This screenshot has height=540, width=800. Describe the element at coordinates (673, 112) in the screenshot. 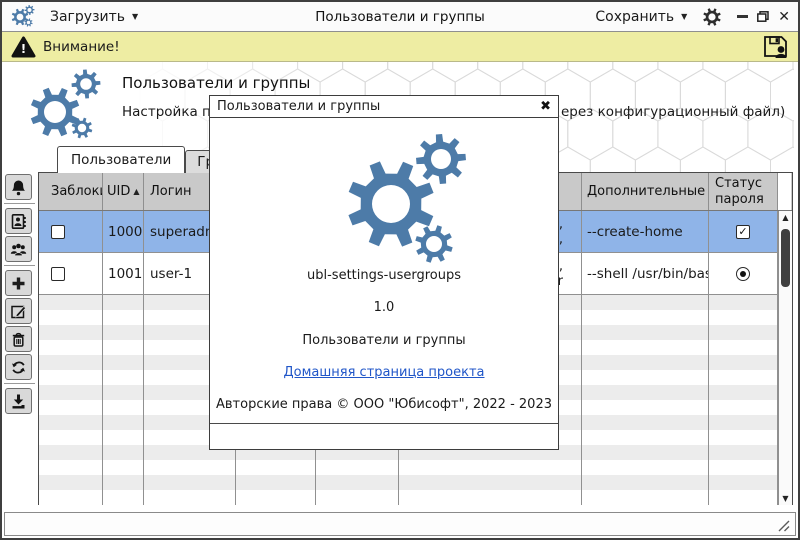

I see `page-subtitle-right: ерез конфигурационный файл)` at that location.